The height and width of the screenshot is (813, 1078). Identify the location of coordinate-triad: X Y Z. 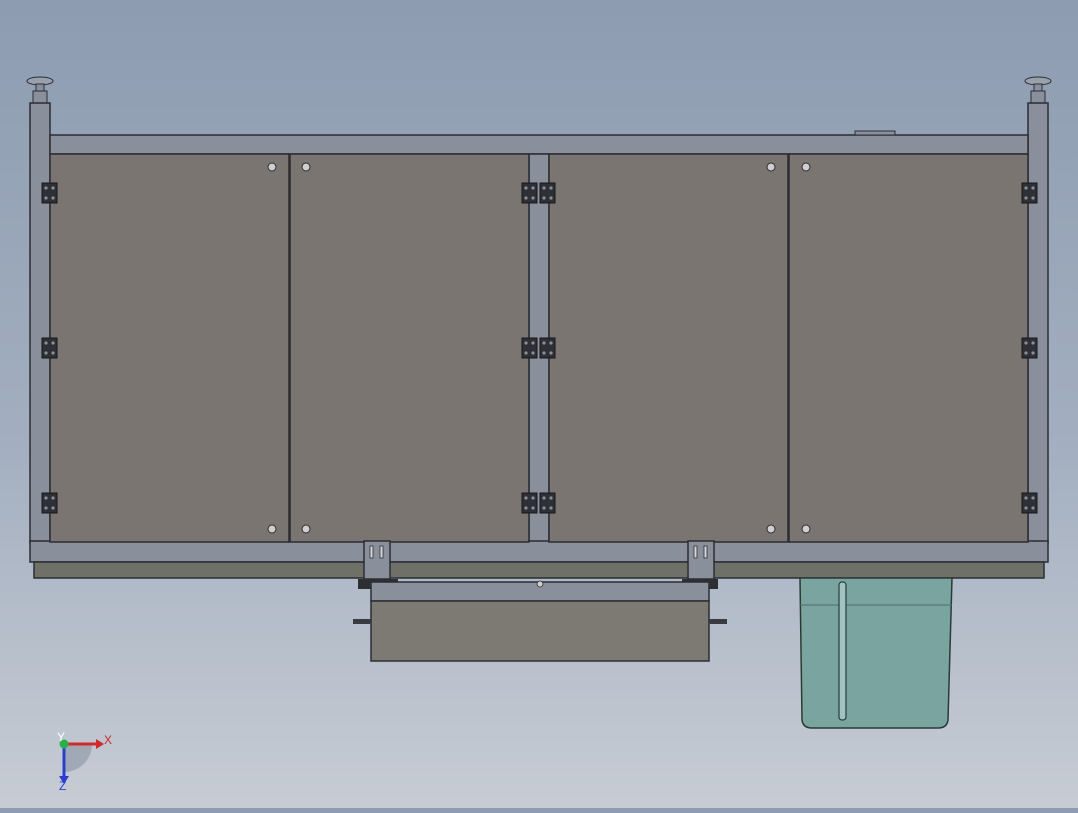
(84, 761).